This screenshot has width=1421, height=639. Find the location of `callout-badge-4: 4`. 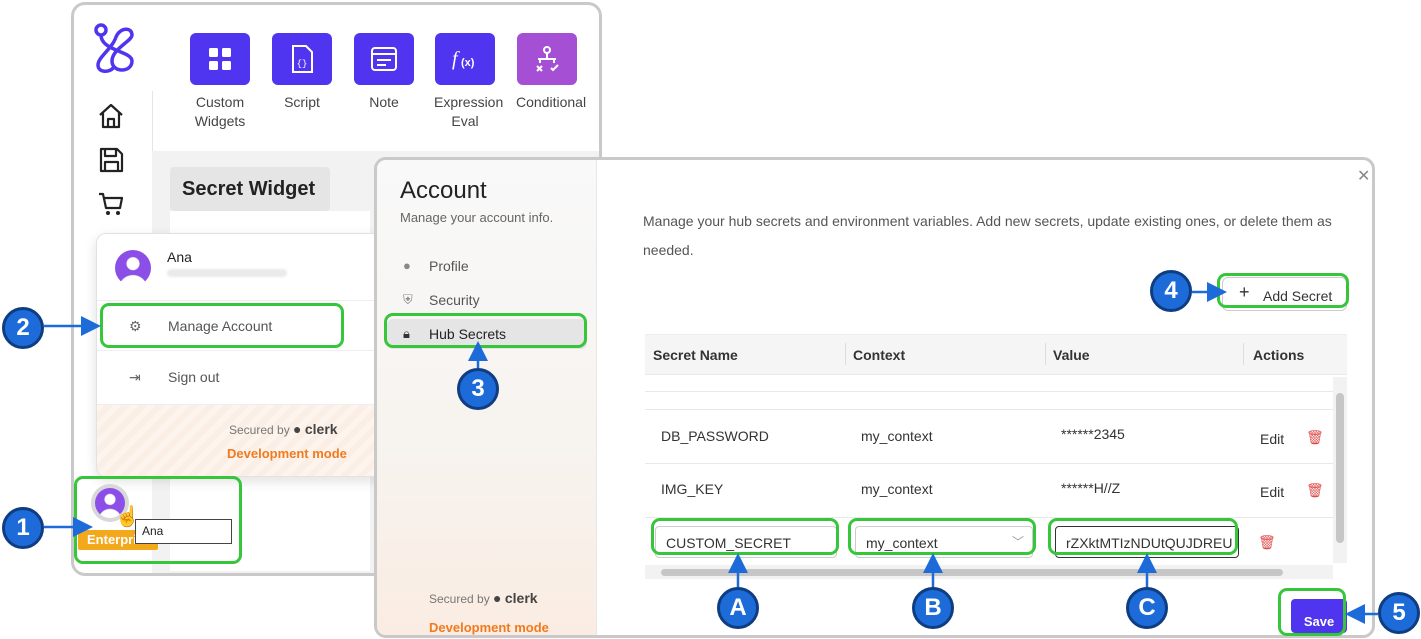

callout-badge-4: 4 is located at coordinates (1171, 291).